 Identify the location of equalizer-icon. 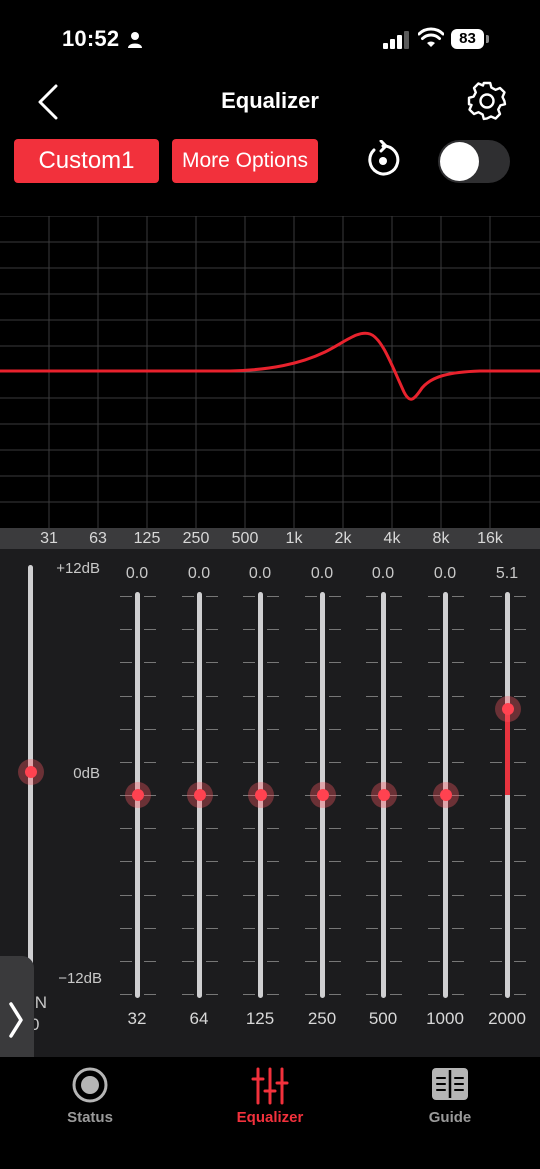
(270, 1086).